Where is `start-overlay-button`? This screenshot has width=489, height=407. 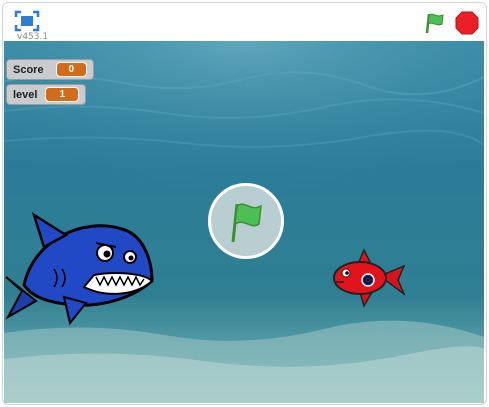 start-overlay-button is located at coordinates (246, 221).